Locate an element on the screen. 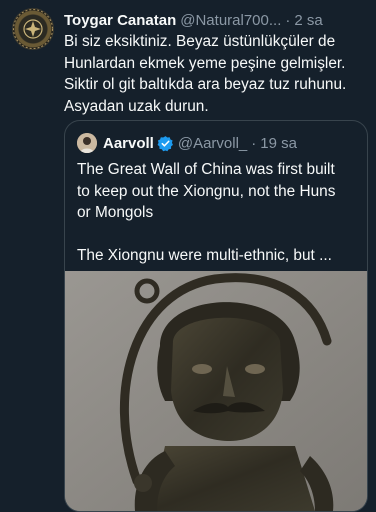 Image resolution: width=376 pixels, height=512 pixels. emblem-icon is located at coordinates (33, 29).